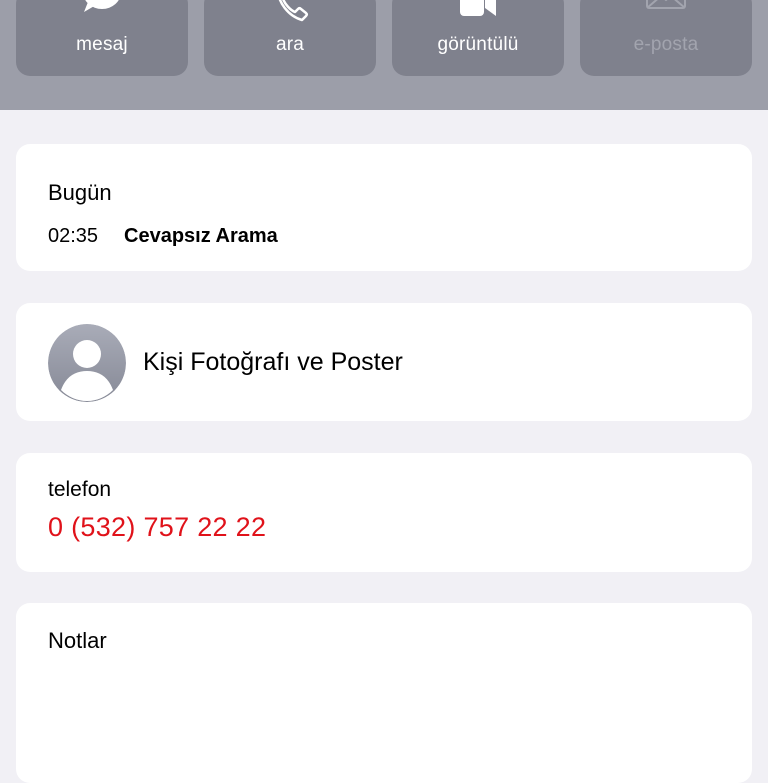 This screenshot has width=768, height=783. I want to click on email-button-label: e-posta, so click(666, 44).